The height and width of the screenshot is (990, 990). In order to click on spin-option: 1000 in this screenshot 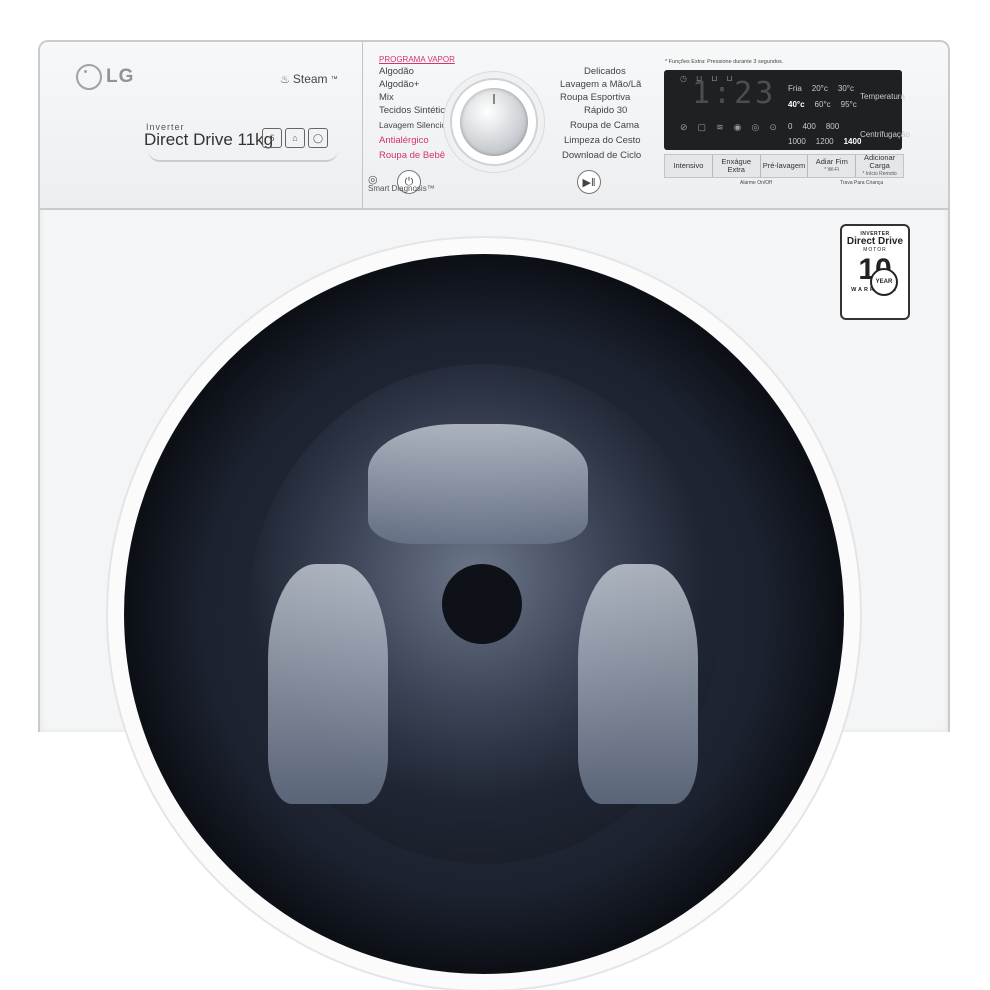, I will do `click(797, 141)`.